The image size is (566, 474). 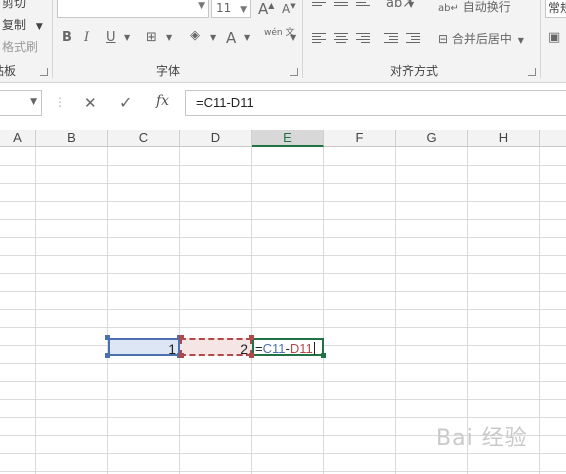 I want to click on formula-ref-c11: C11, so click(x=274, y=348).